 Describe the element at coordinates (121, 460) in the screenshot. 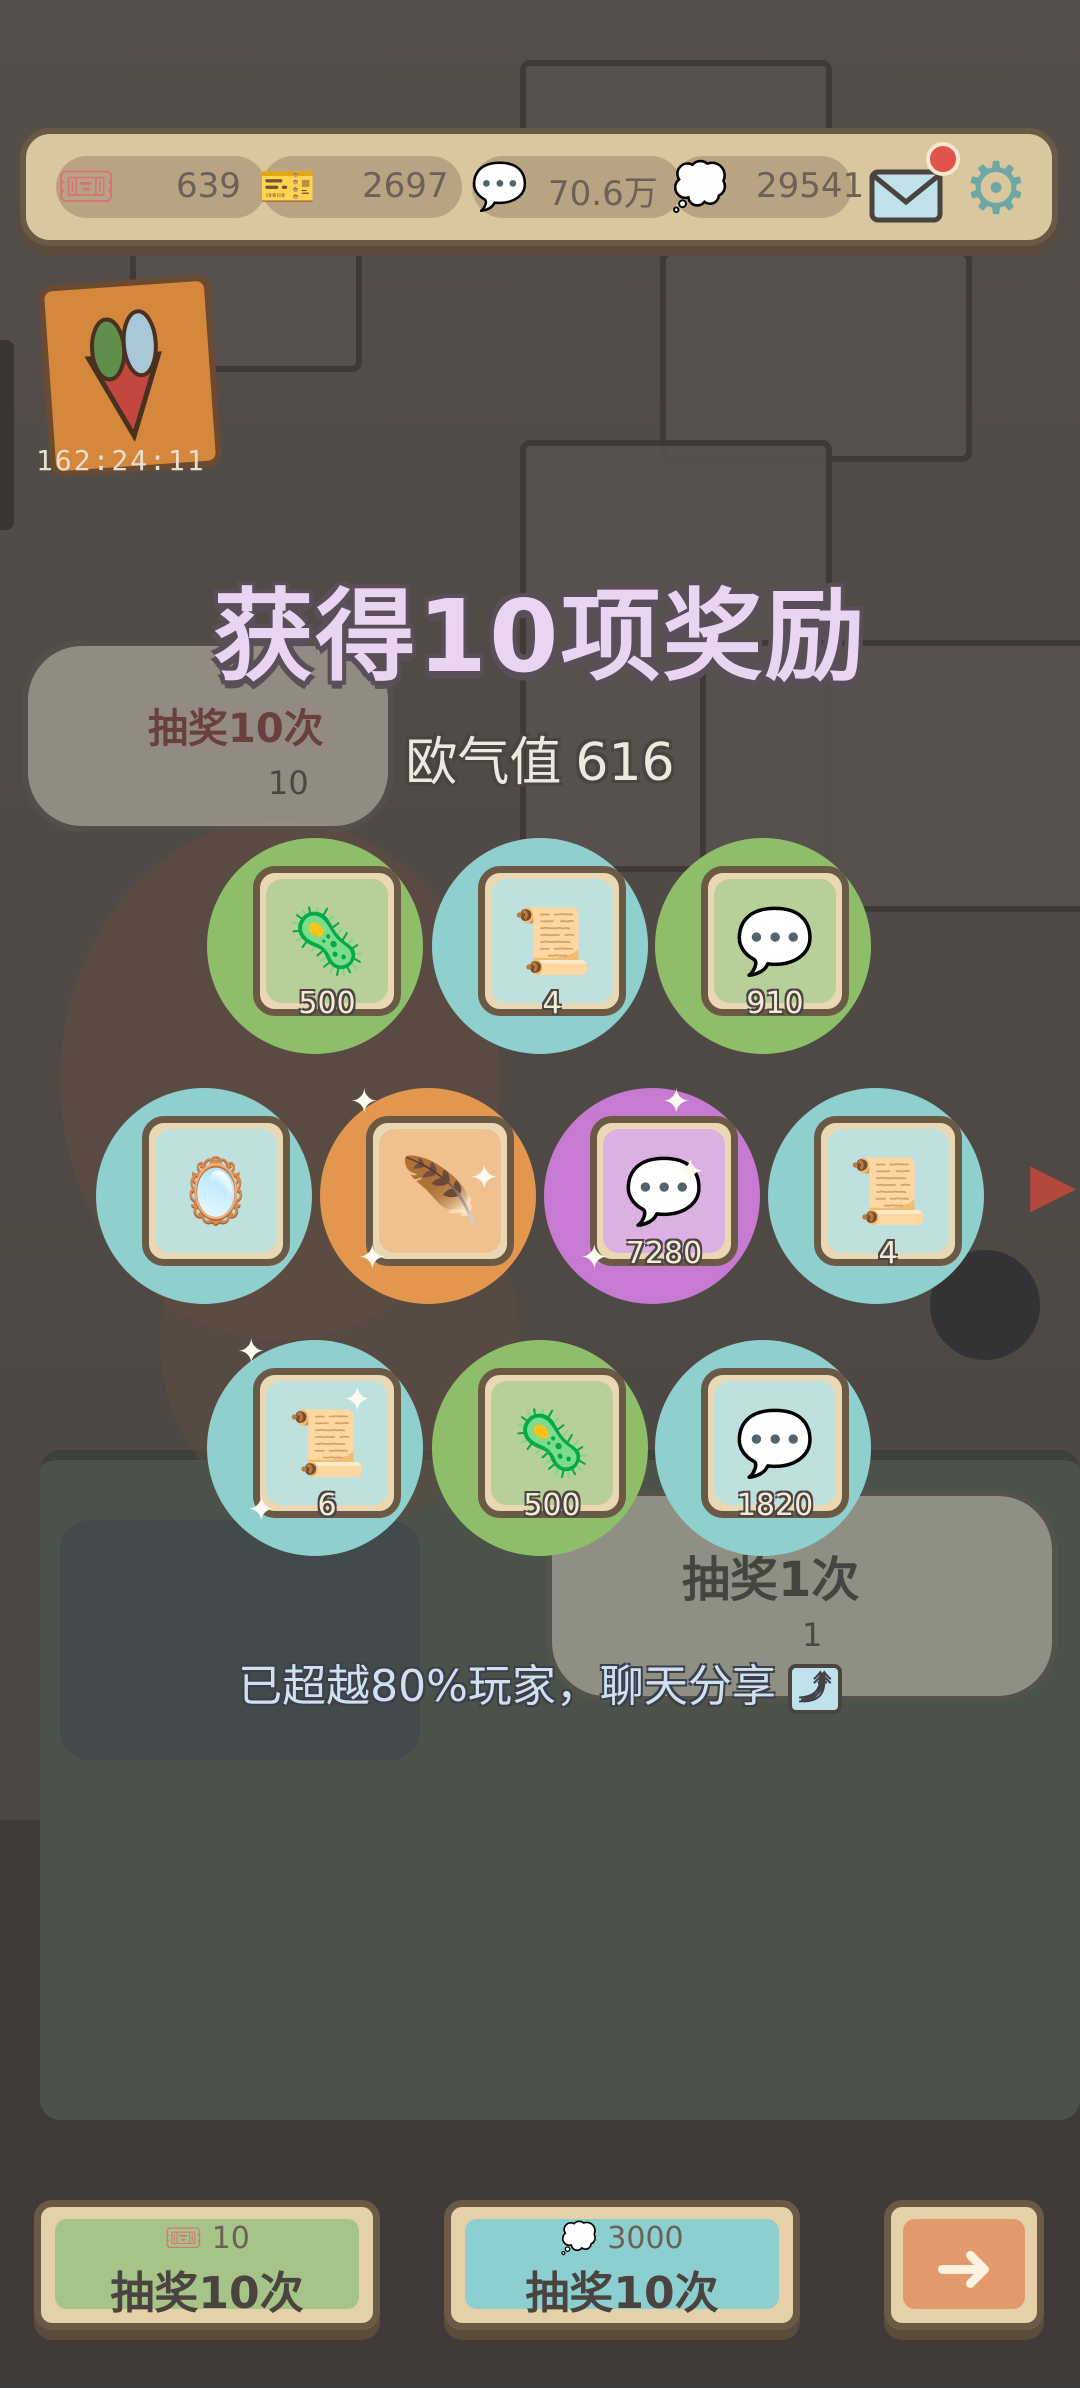

I see `event-timer: 162:24:11` at that location.